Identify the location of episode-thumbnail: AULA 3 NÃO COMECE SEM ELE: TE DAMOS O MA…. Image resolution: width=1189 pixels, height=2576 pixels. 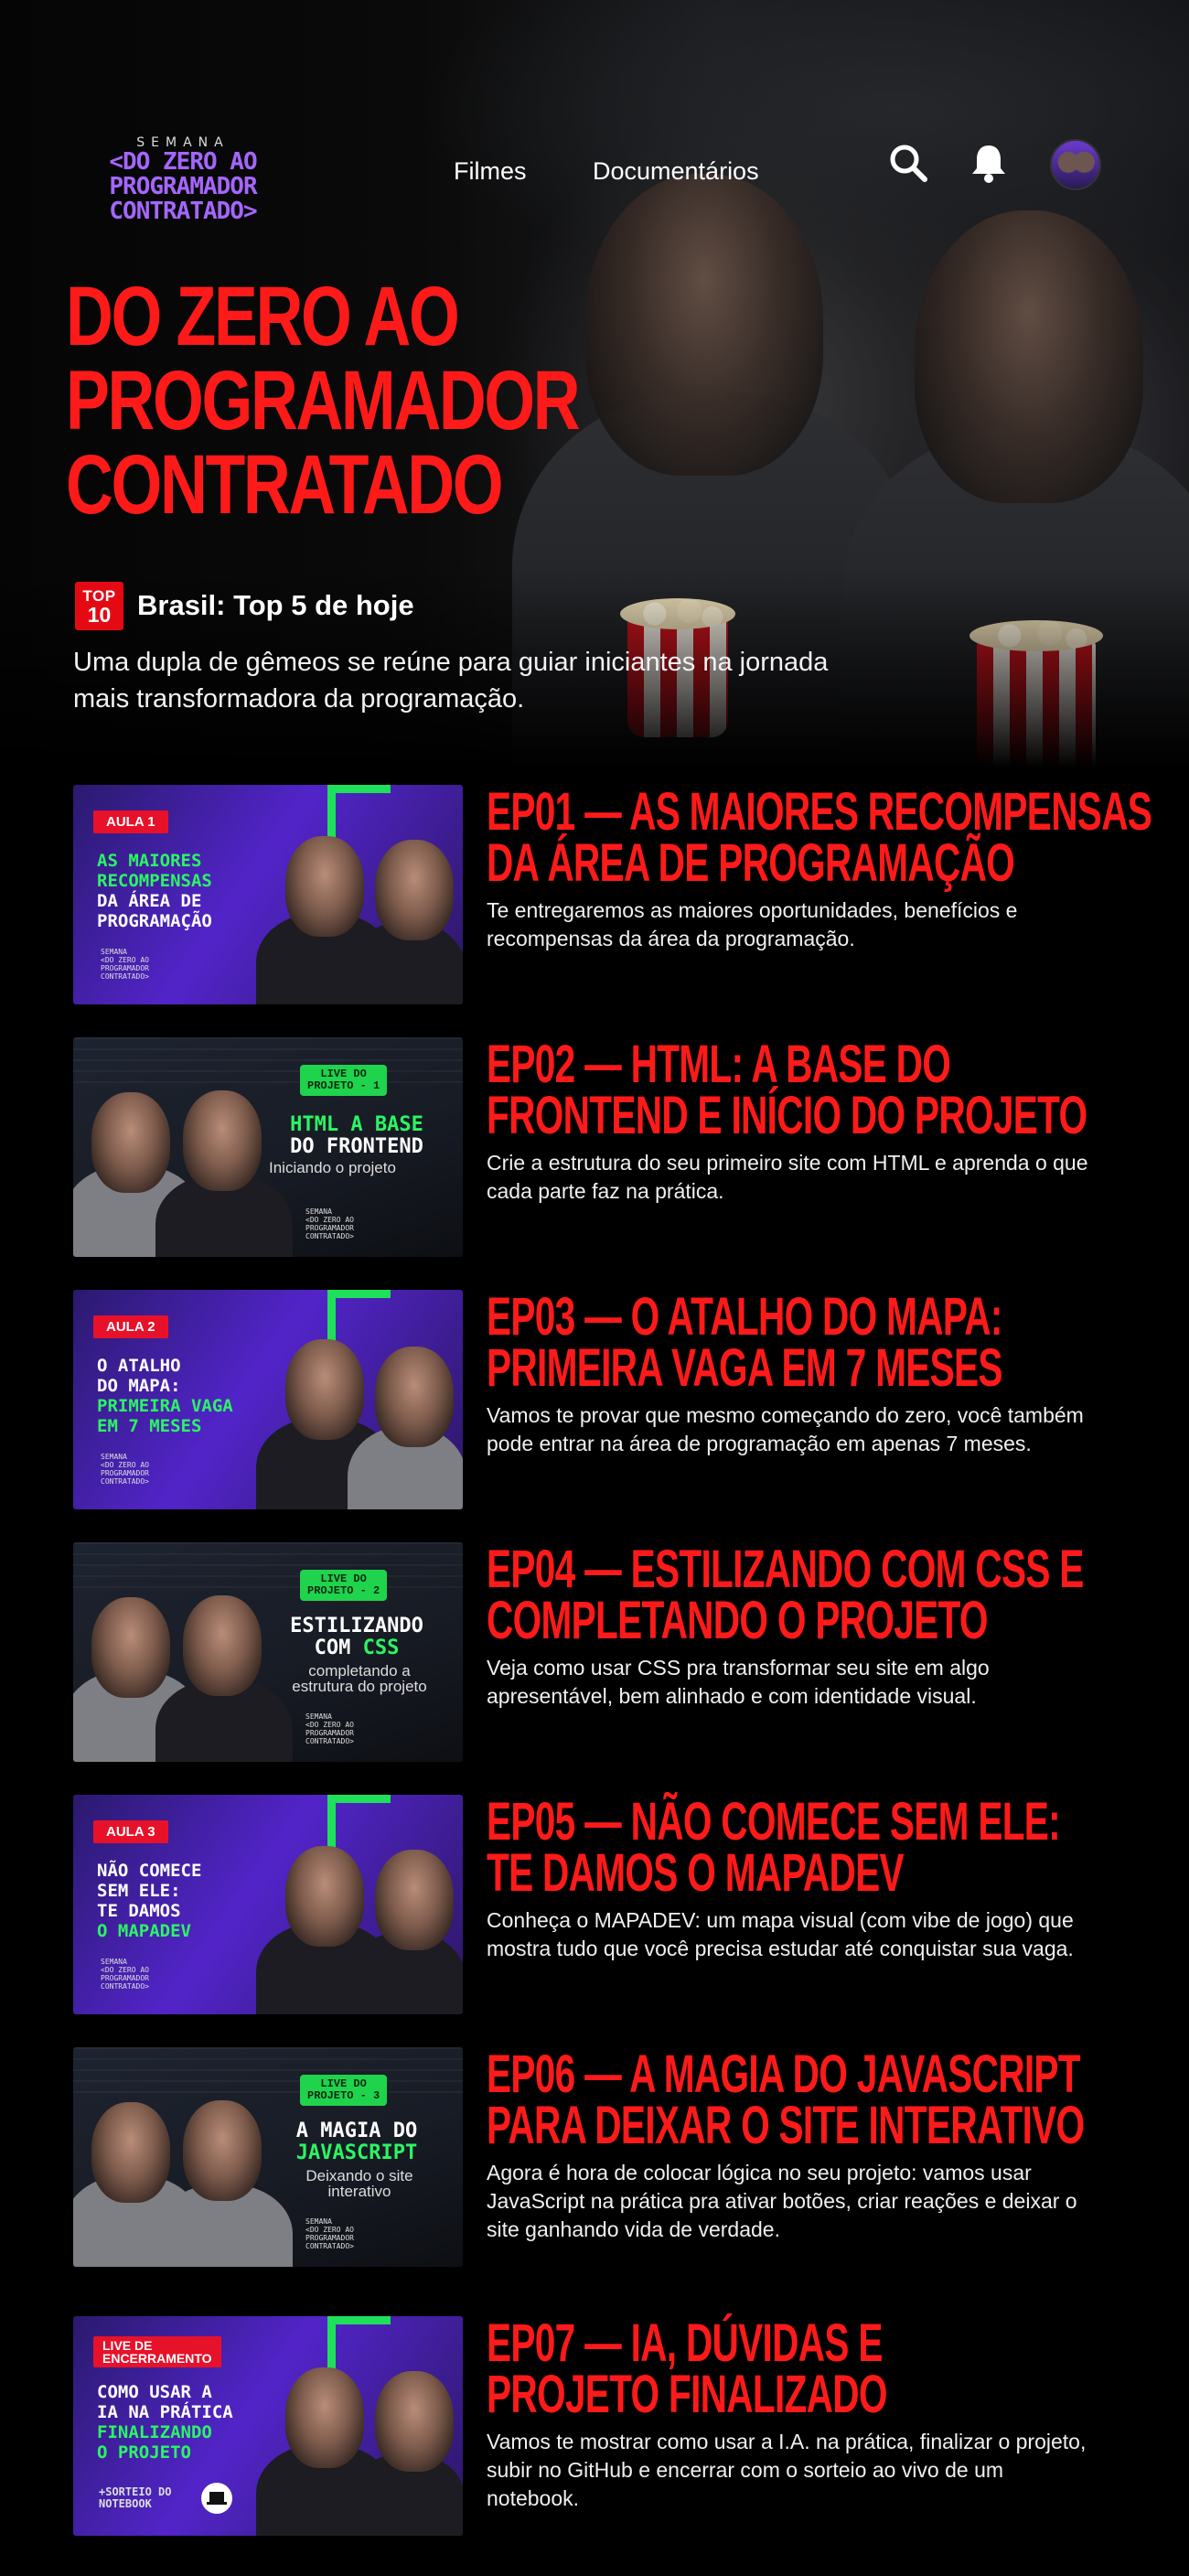
(268, 1904).